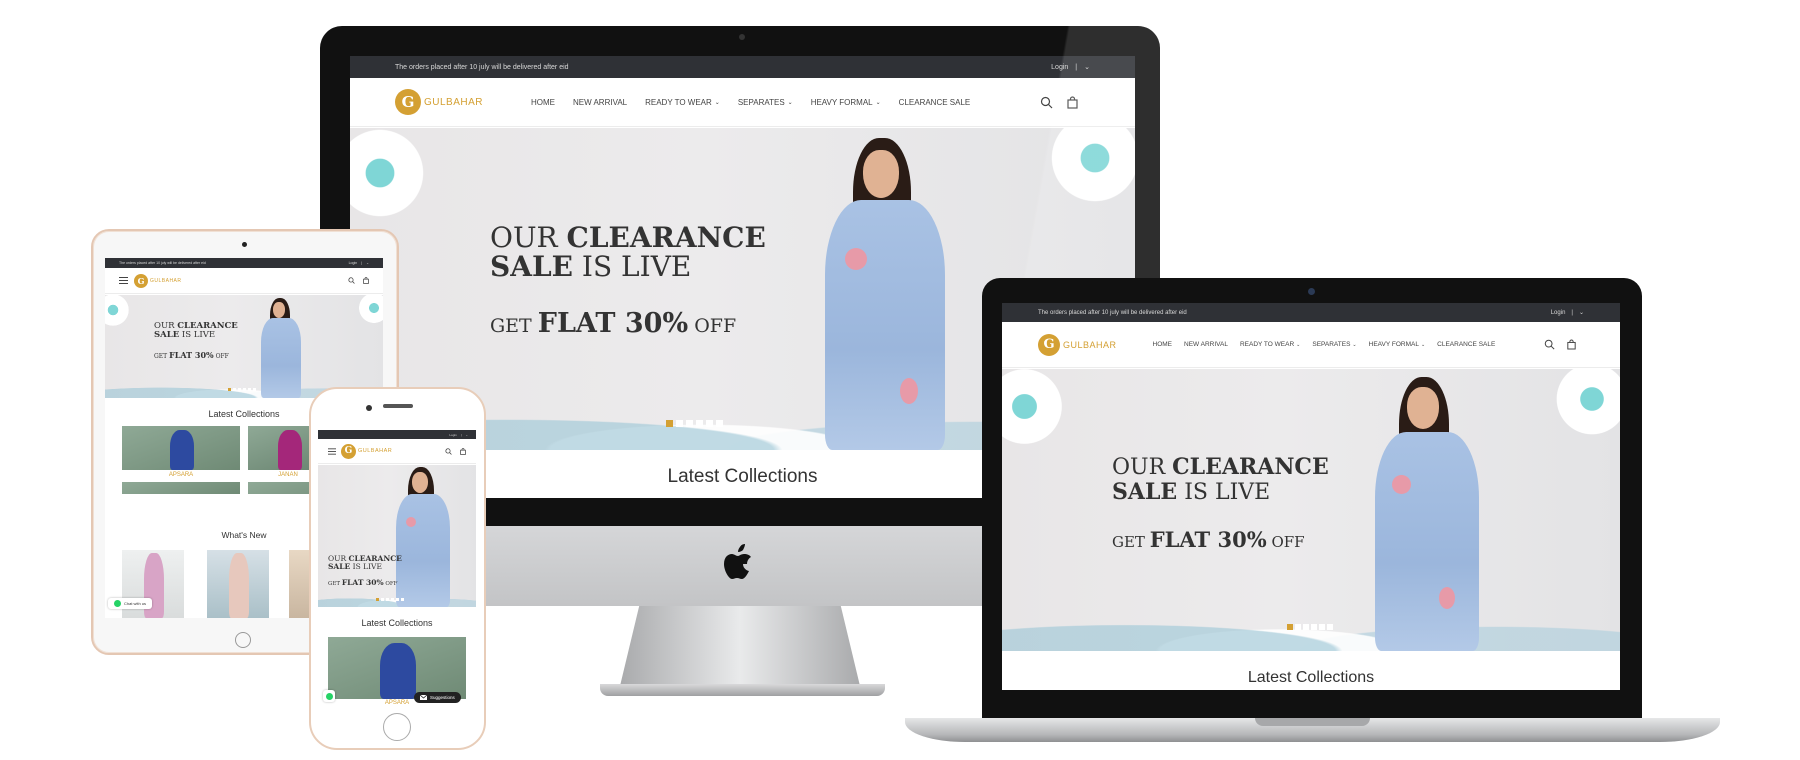 The image size is (1800, 760). What do you see at coordinates (1049, 344) in the screenshot?
I see `logo-mark: G` at bounding box center [1049, 344].